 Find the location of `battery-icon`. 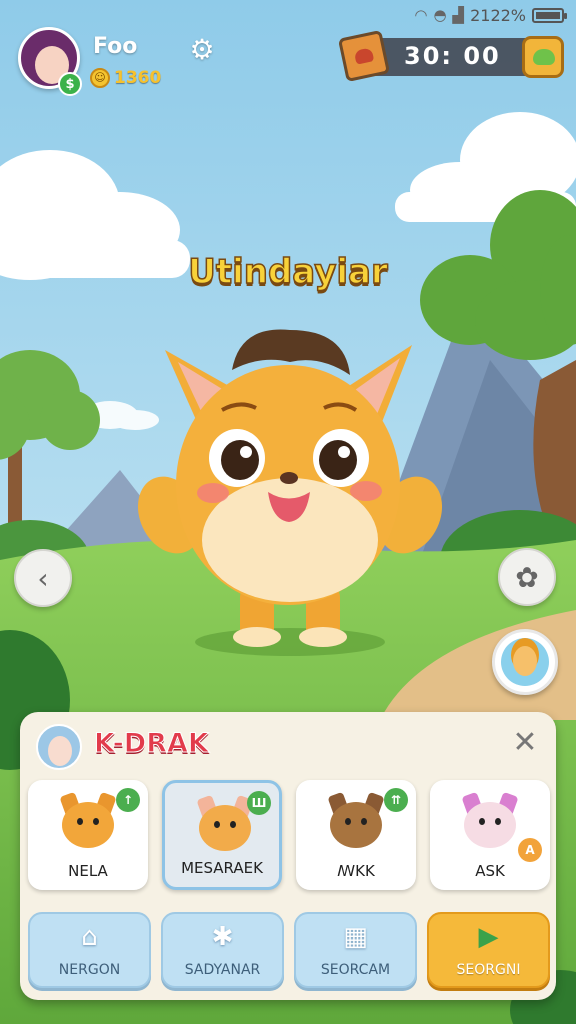

battery-icon is located at coordinates (549, 15).